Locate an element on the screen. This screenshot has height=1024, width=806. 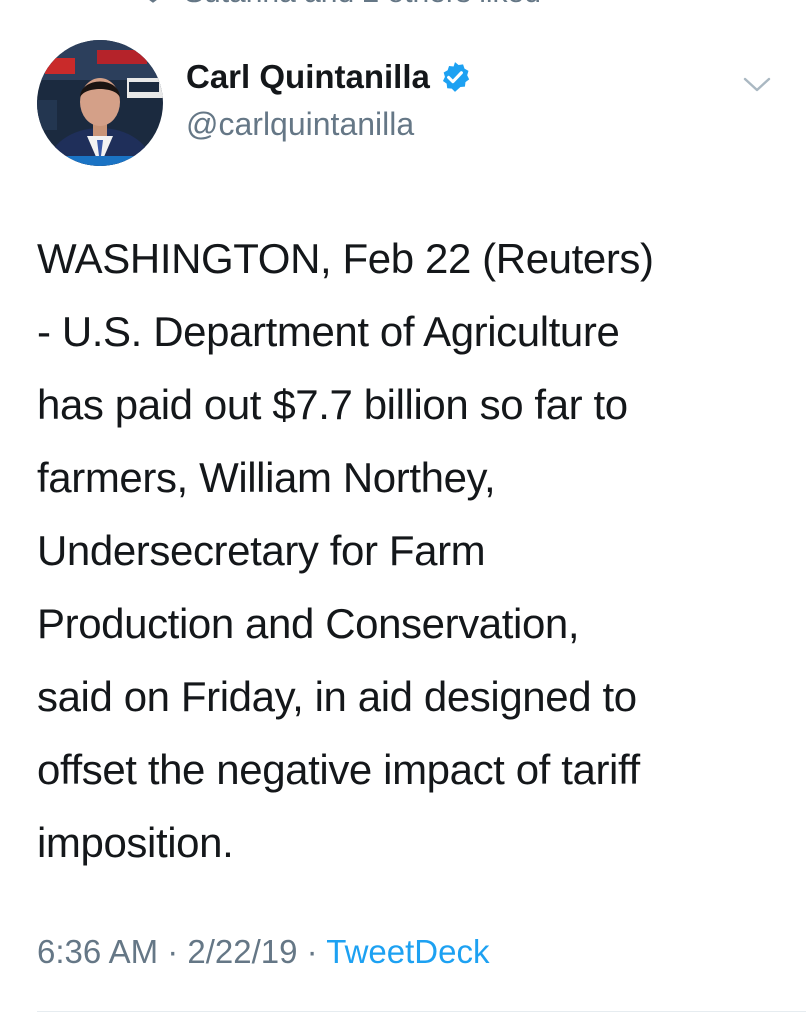
tweet-line: has paid out $7.7 billion so far to is located at coordinates (332, 404).